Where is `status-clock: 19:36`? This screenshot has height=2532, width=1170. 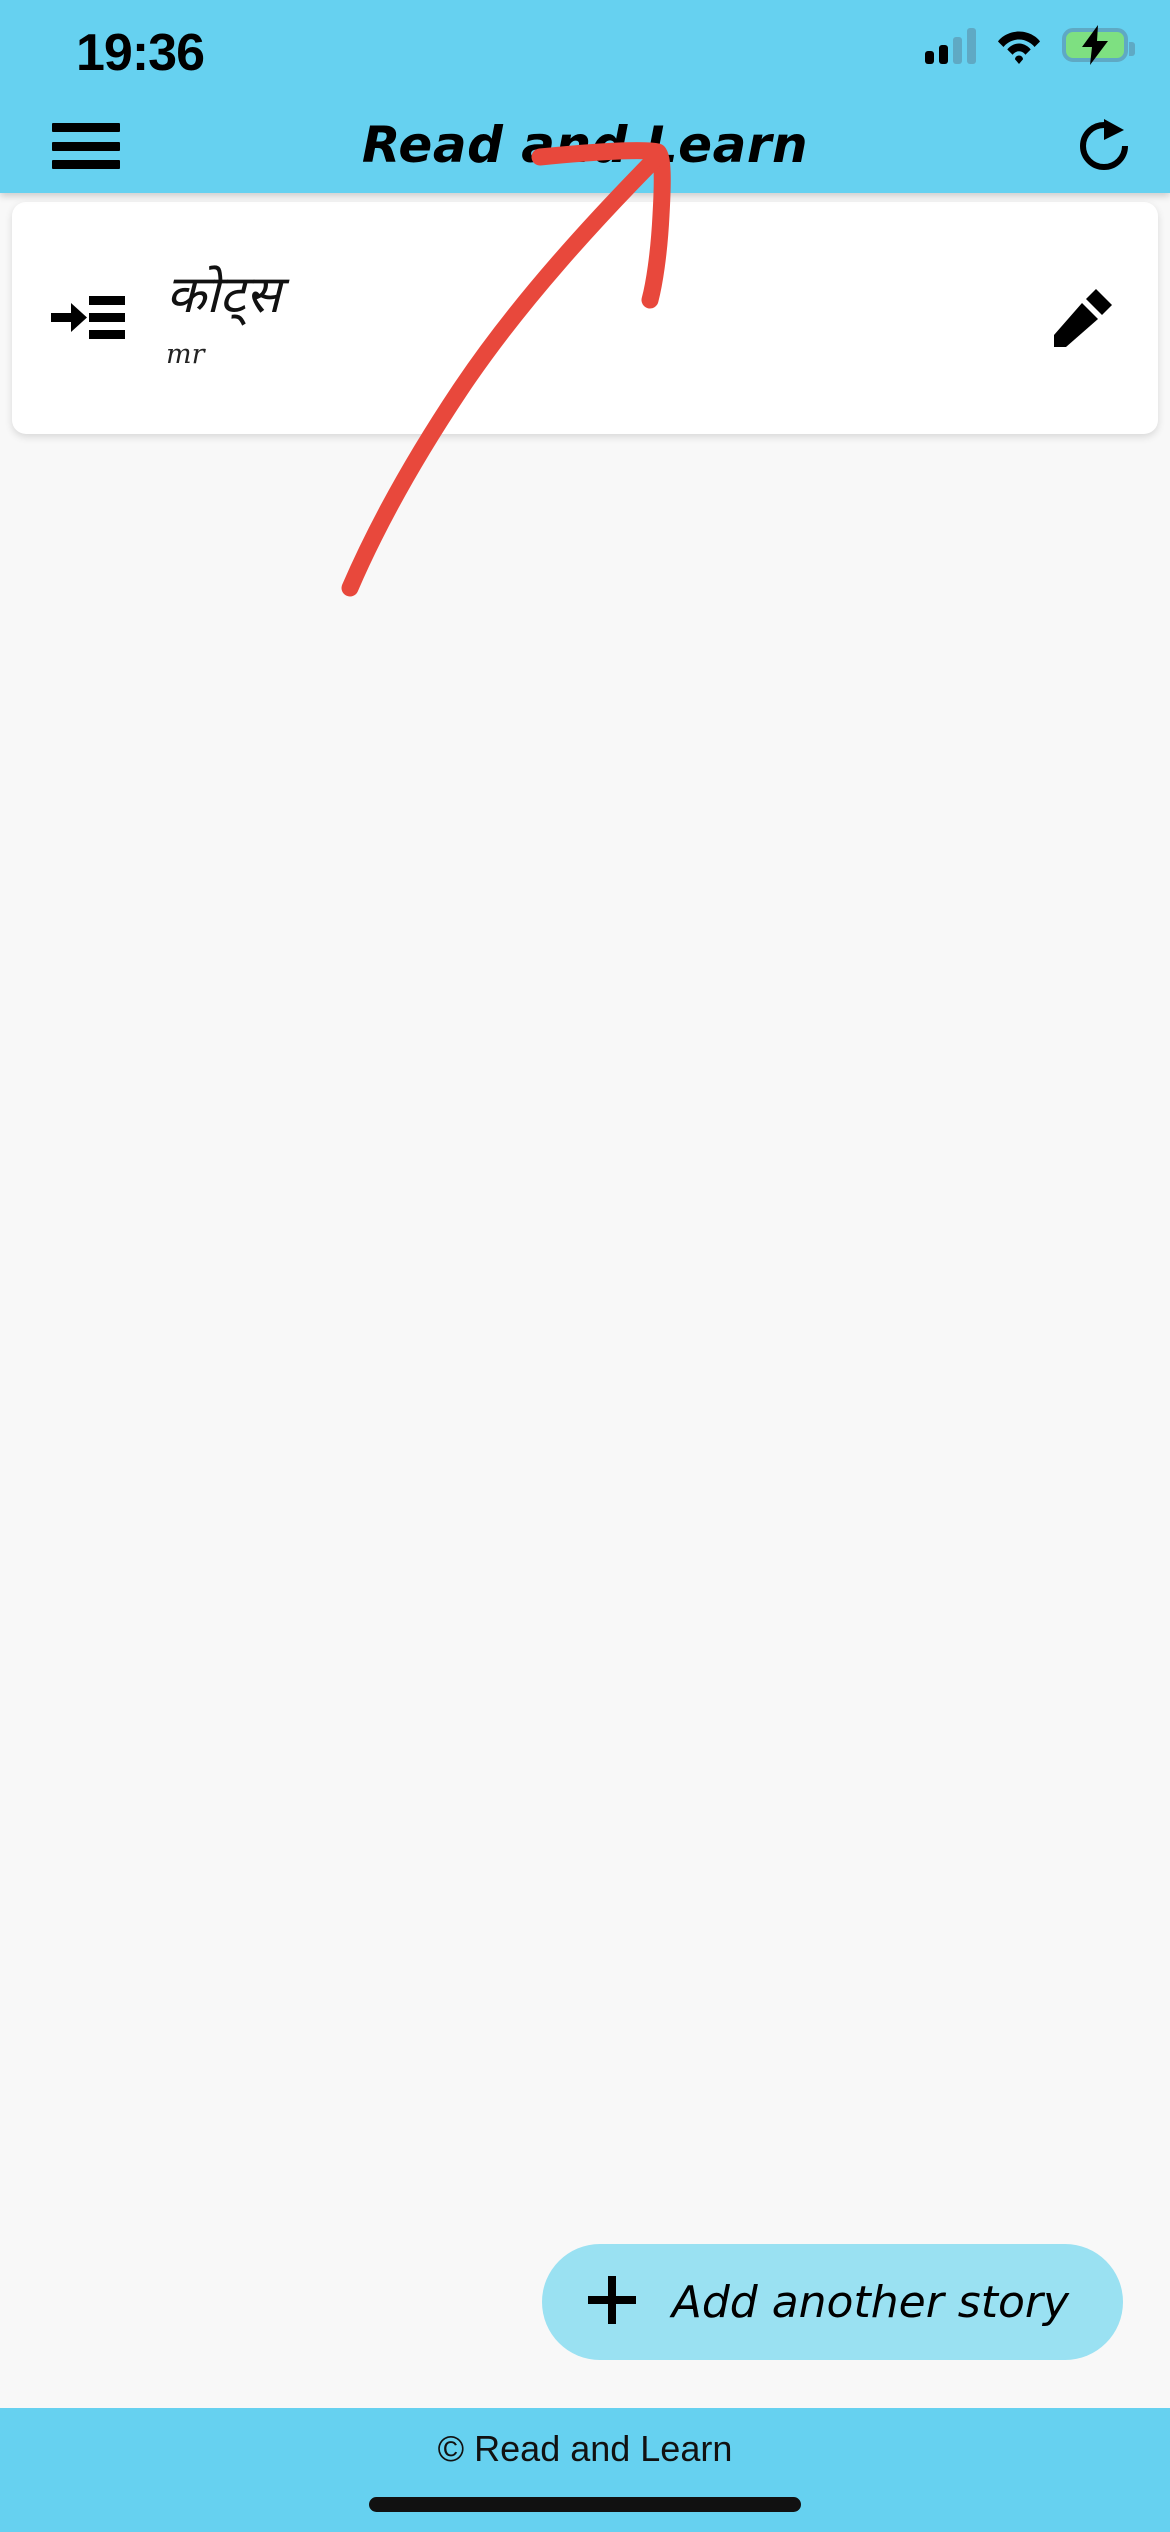 status-clock: 19:36 is located at coordinates (140, 53).